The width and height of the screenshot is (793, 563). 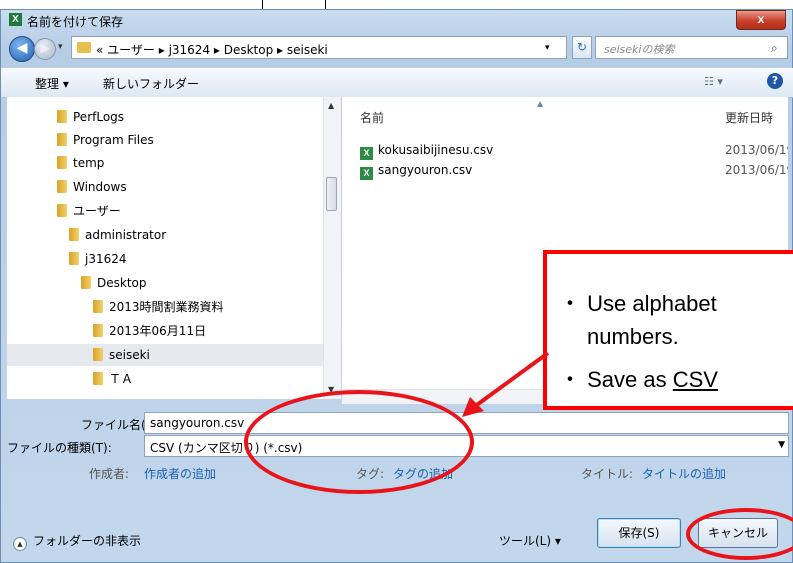 I want to click on hide-folders-toggle: ▲ フォルダーの非表示, so click(x=77, y=541).